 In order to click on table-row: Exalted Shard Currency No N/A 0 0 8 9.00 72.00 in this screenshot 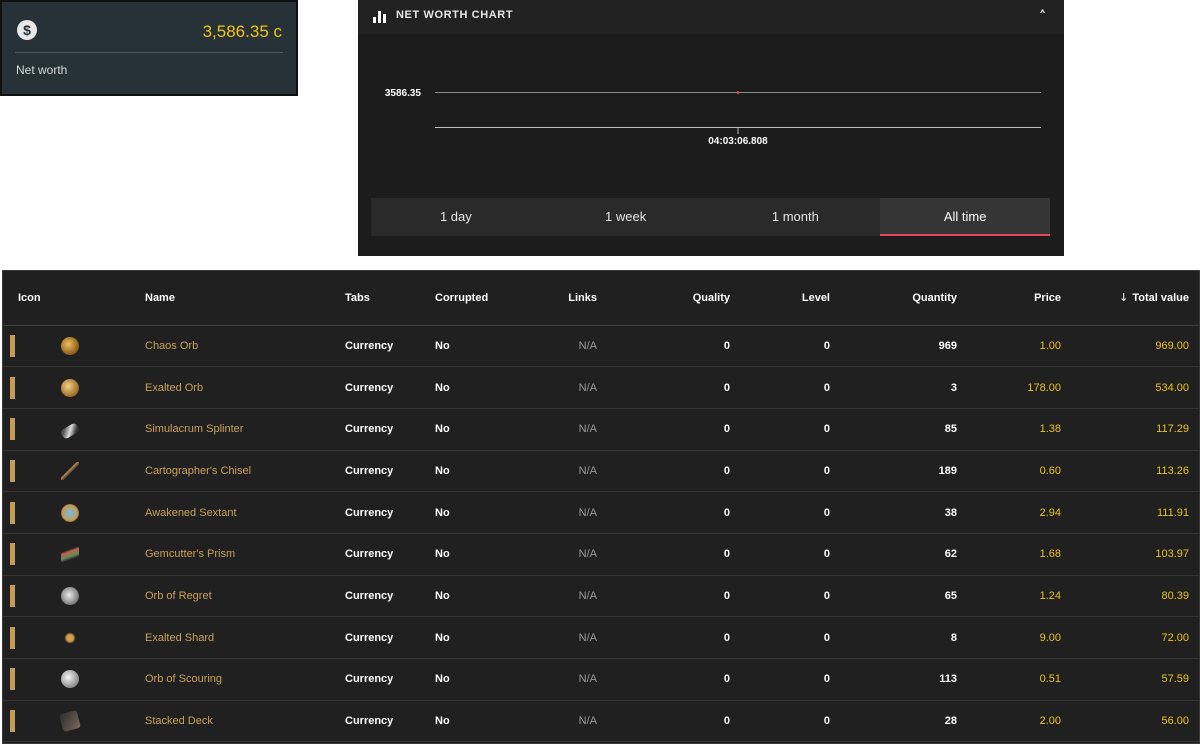, I will do `click(601, 637)`.